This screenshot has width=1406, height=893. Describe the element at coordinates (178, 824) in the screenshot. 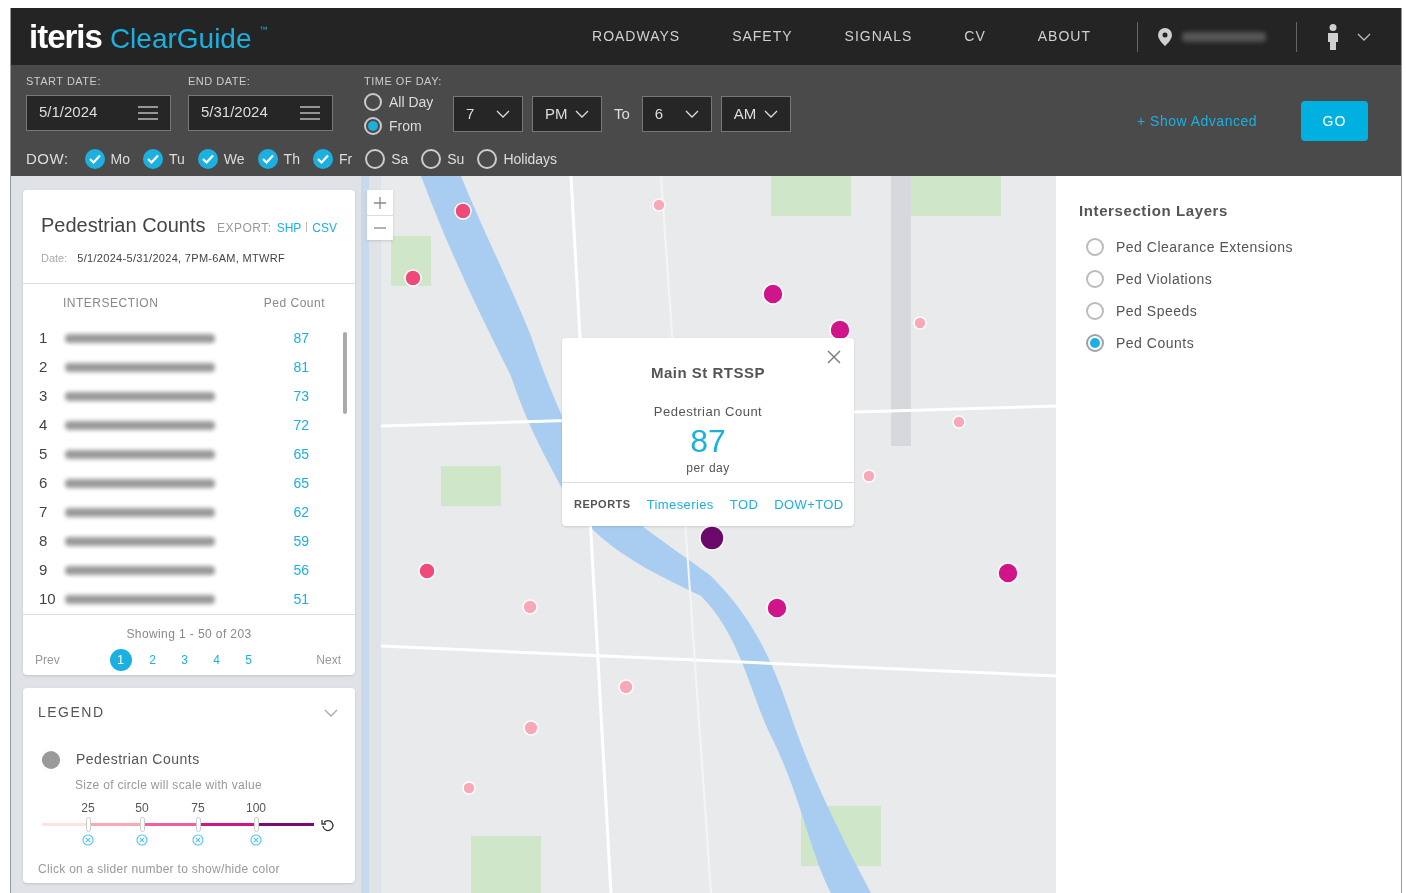

I see `slider-track` at that location.